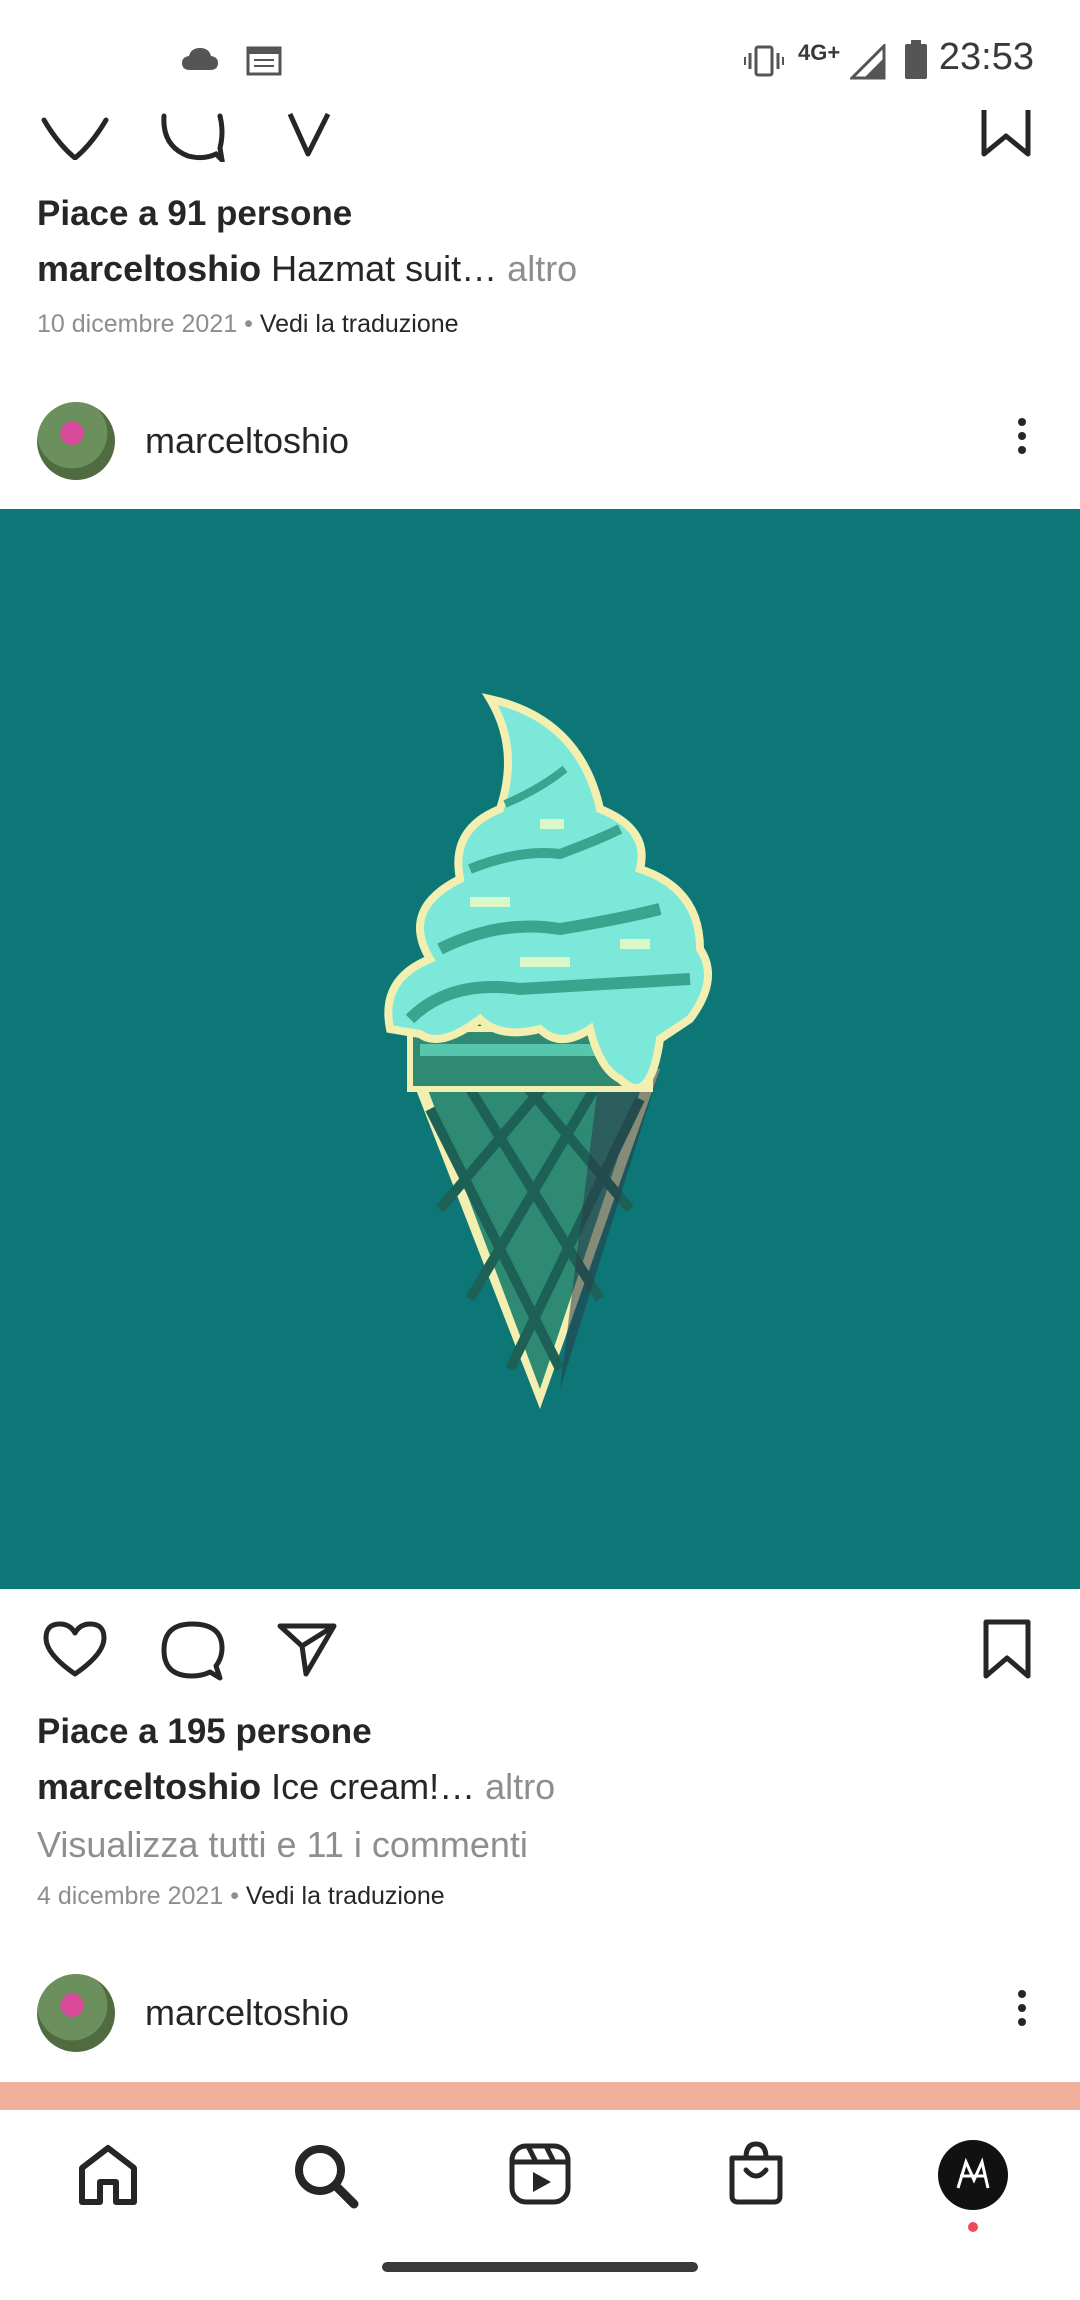 Image resolution: width=1080 pixels, height=2300 pixels. What do you see at coordinates (200, 59) in the screenshot?
I see `cloud-icon` at bounding box center [200, 59].